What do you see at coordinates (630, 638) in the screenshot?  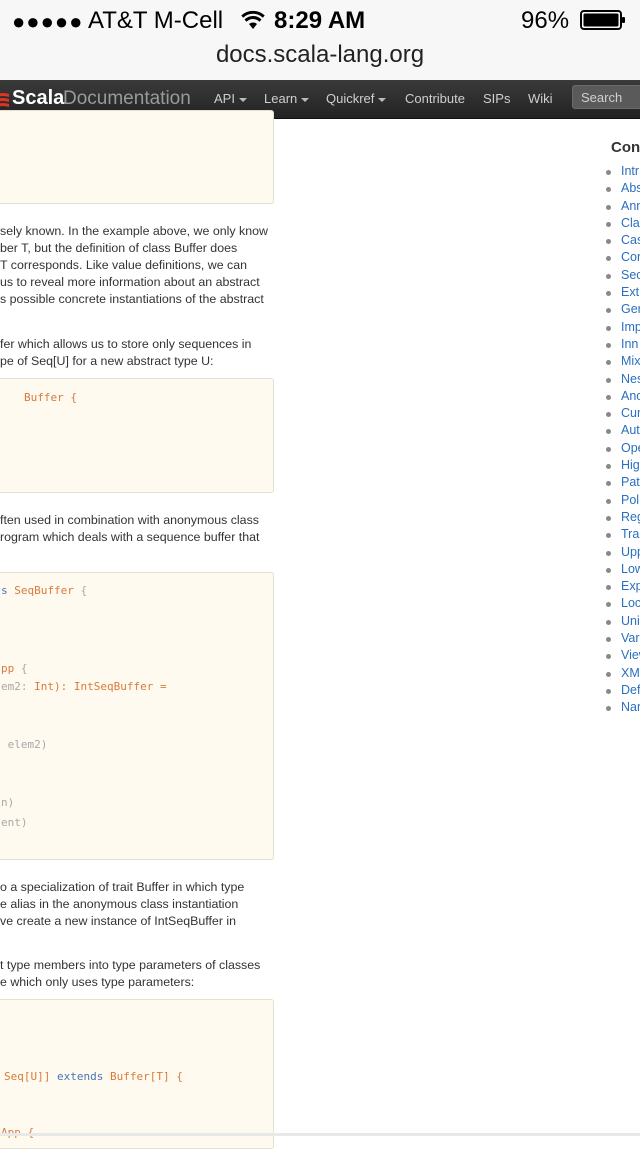 I see `toc-link: Vari` at bounding box center [630, 638].